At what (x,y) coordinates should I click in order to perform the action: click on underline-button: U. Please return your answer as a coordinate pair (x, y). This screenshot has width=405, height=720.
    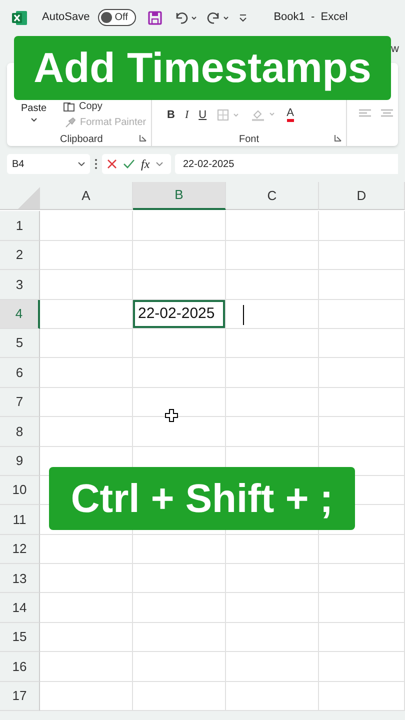
    Looking at the image, I should click on (202, 115).